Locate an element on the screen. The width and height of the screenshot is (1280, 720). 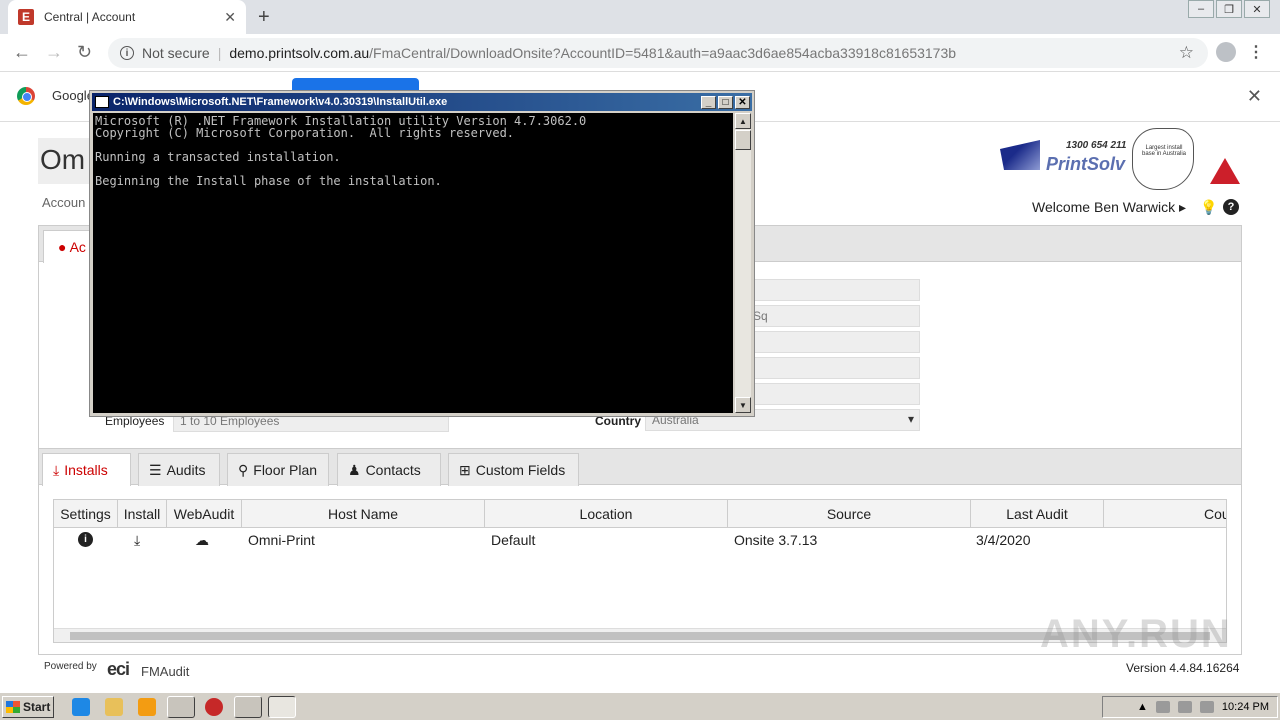
console-close-button: ✕ is located at coordinates (742, 102).